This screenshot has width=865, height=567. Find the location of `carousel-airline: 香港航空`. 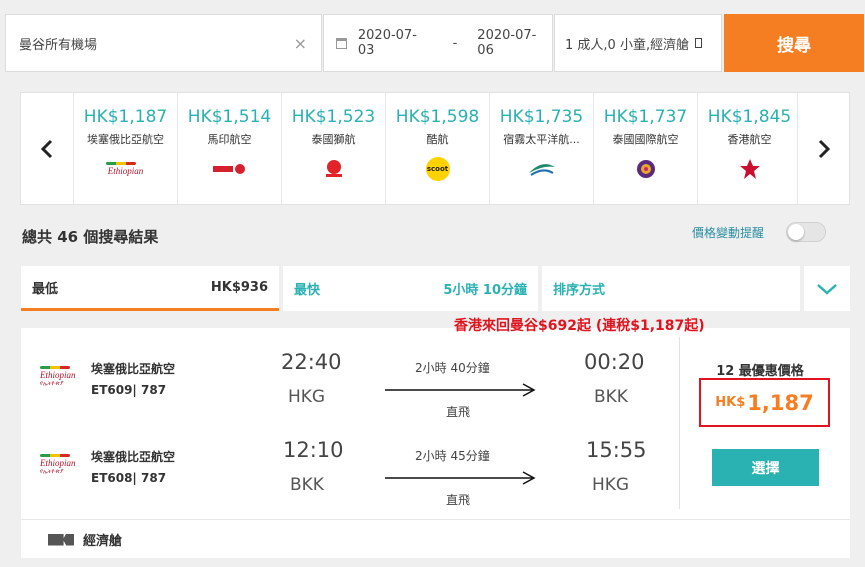

carousel-airline: 香港航空 is located at coordinates (749, 139).